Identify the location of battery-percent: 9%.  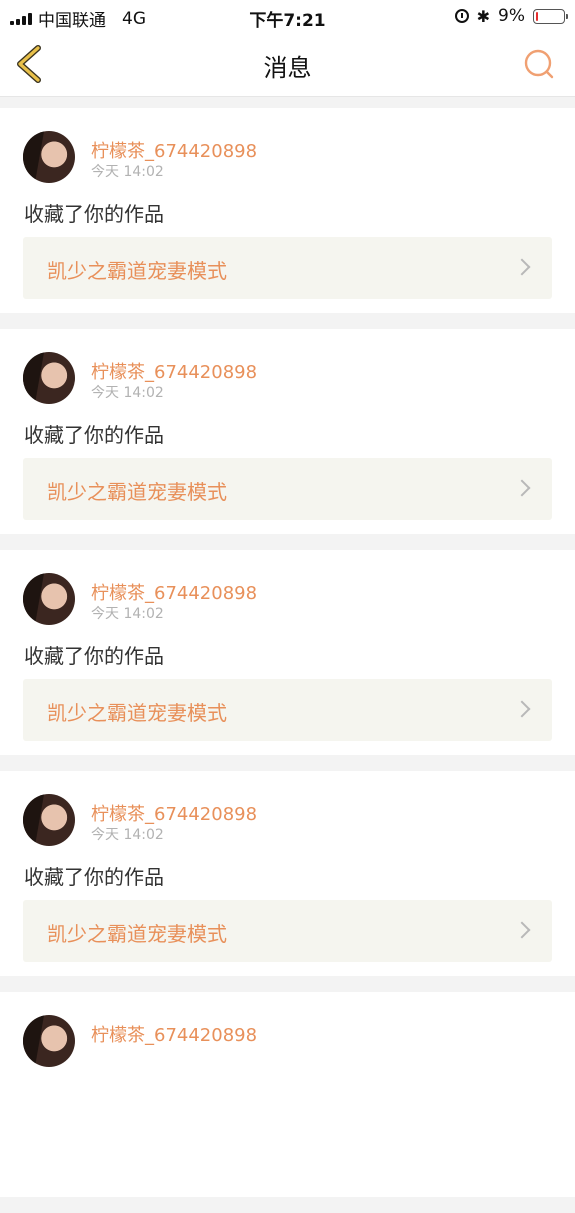
(511, 16).